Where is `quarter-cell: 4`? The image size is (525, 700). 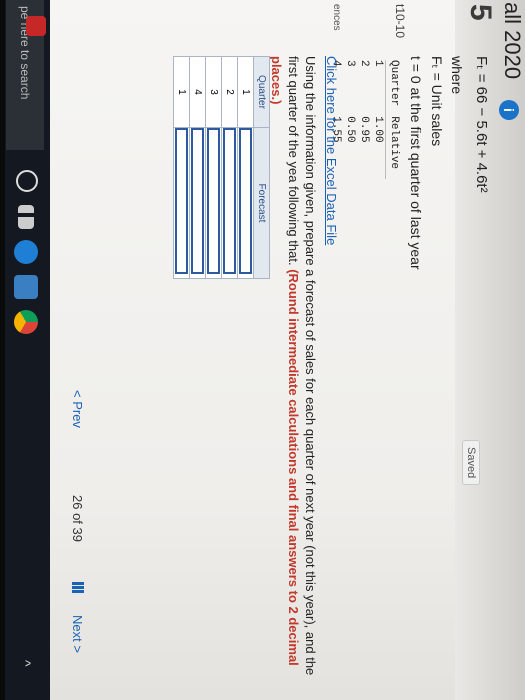
quarter-cell: 4 is located at coordinates (197, 92).